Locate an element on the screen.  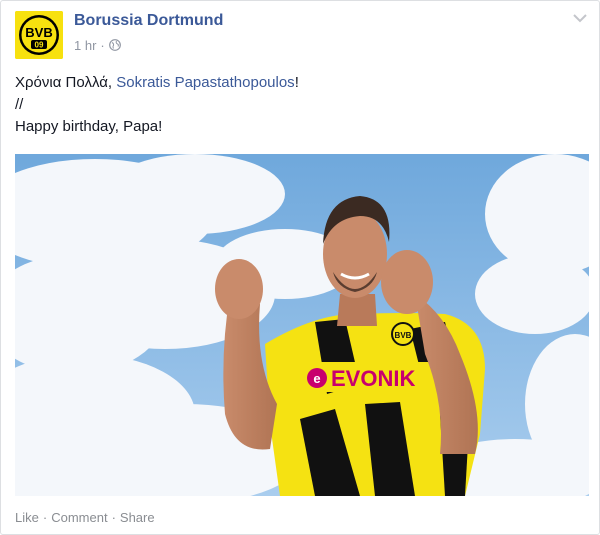
logo-number: 09 is located at coordinates (39, 45).